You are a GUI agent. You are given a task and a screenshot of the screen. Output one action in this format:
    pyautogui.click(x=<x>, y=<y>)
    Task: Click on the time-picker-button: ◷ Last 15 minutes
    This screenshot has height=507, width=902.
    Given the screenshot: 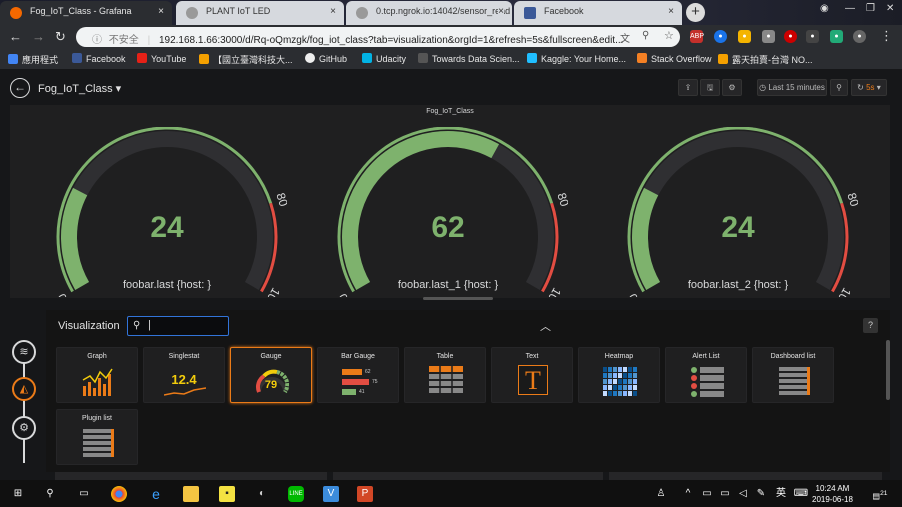 What is the action you would take?
    pyautogui.click(x=792, y=87)
    